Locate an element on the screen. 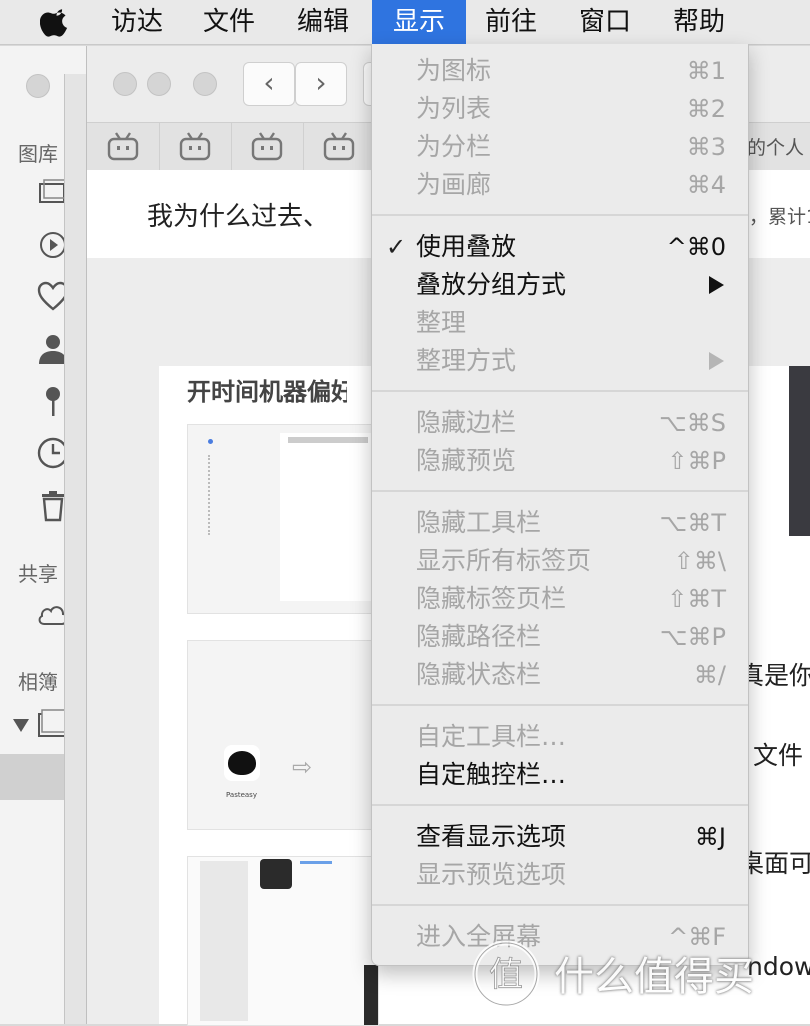 The width and height of the screenshot is (810, 1026). app-logo-icon is located at coordinates (242, 763).